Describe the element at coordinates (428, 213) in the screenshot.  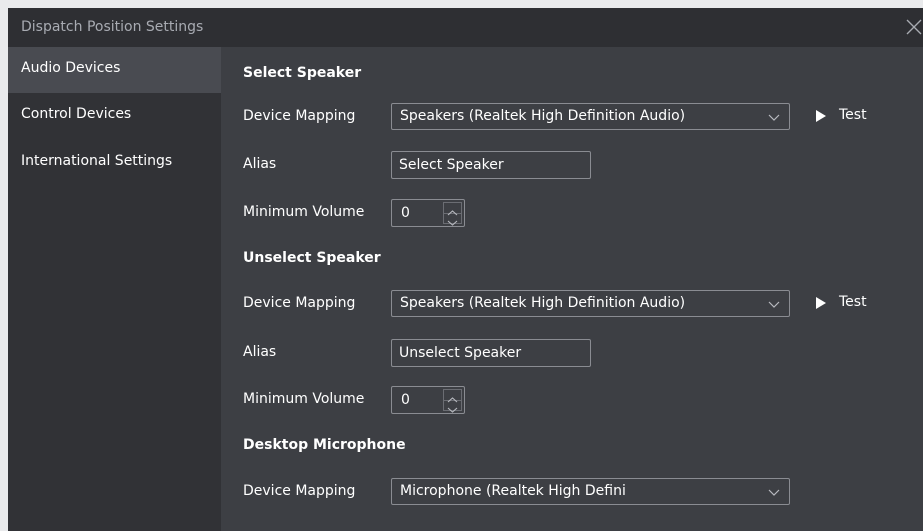
I see `select-speaker-volume-stepper: 0` at that location.